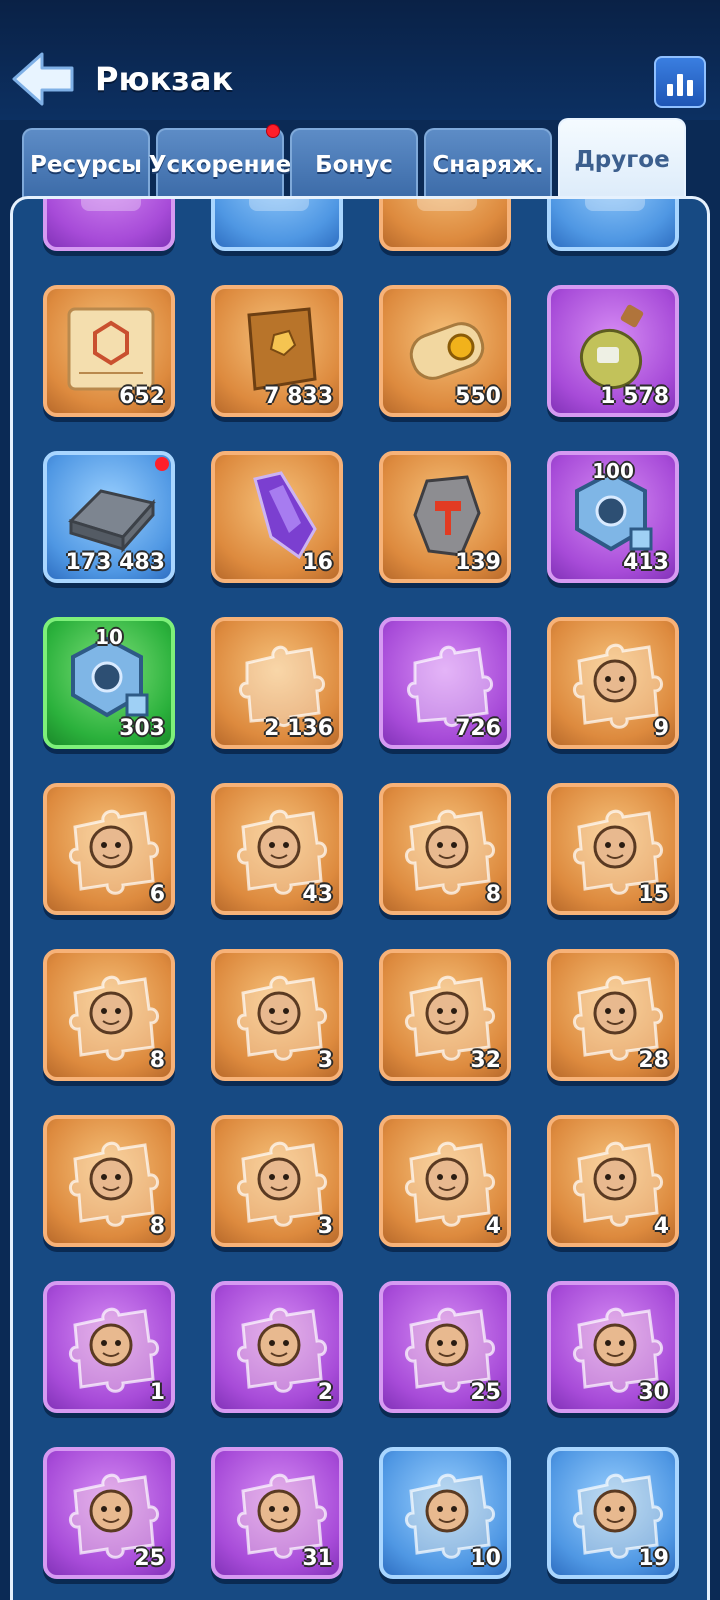 The height and width of the screenshot is (1600, 720). I want to click on item-count: 1 578, so click(634, 396).